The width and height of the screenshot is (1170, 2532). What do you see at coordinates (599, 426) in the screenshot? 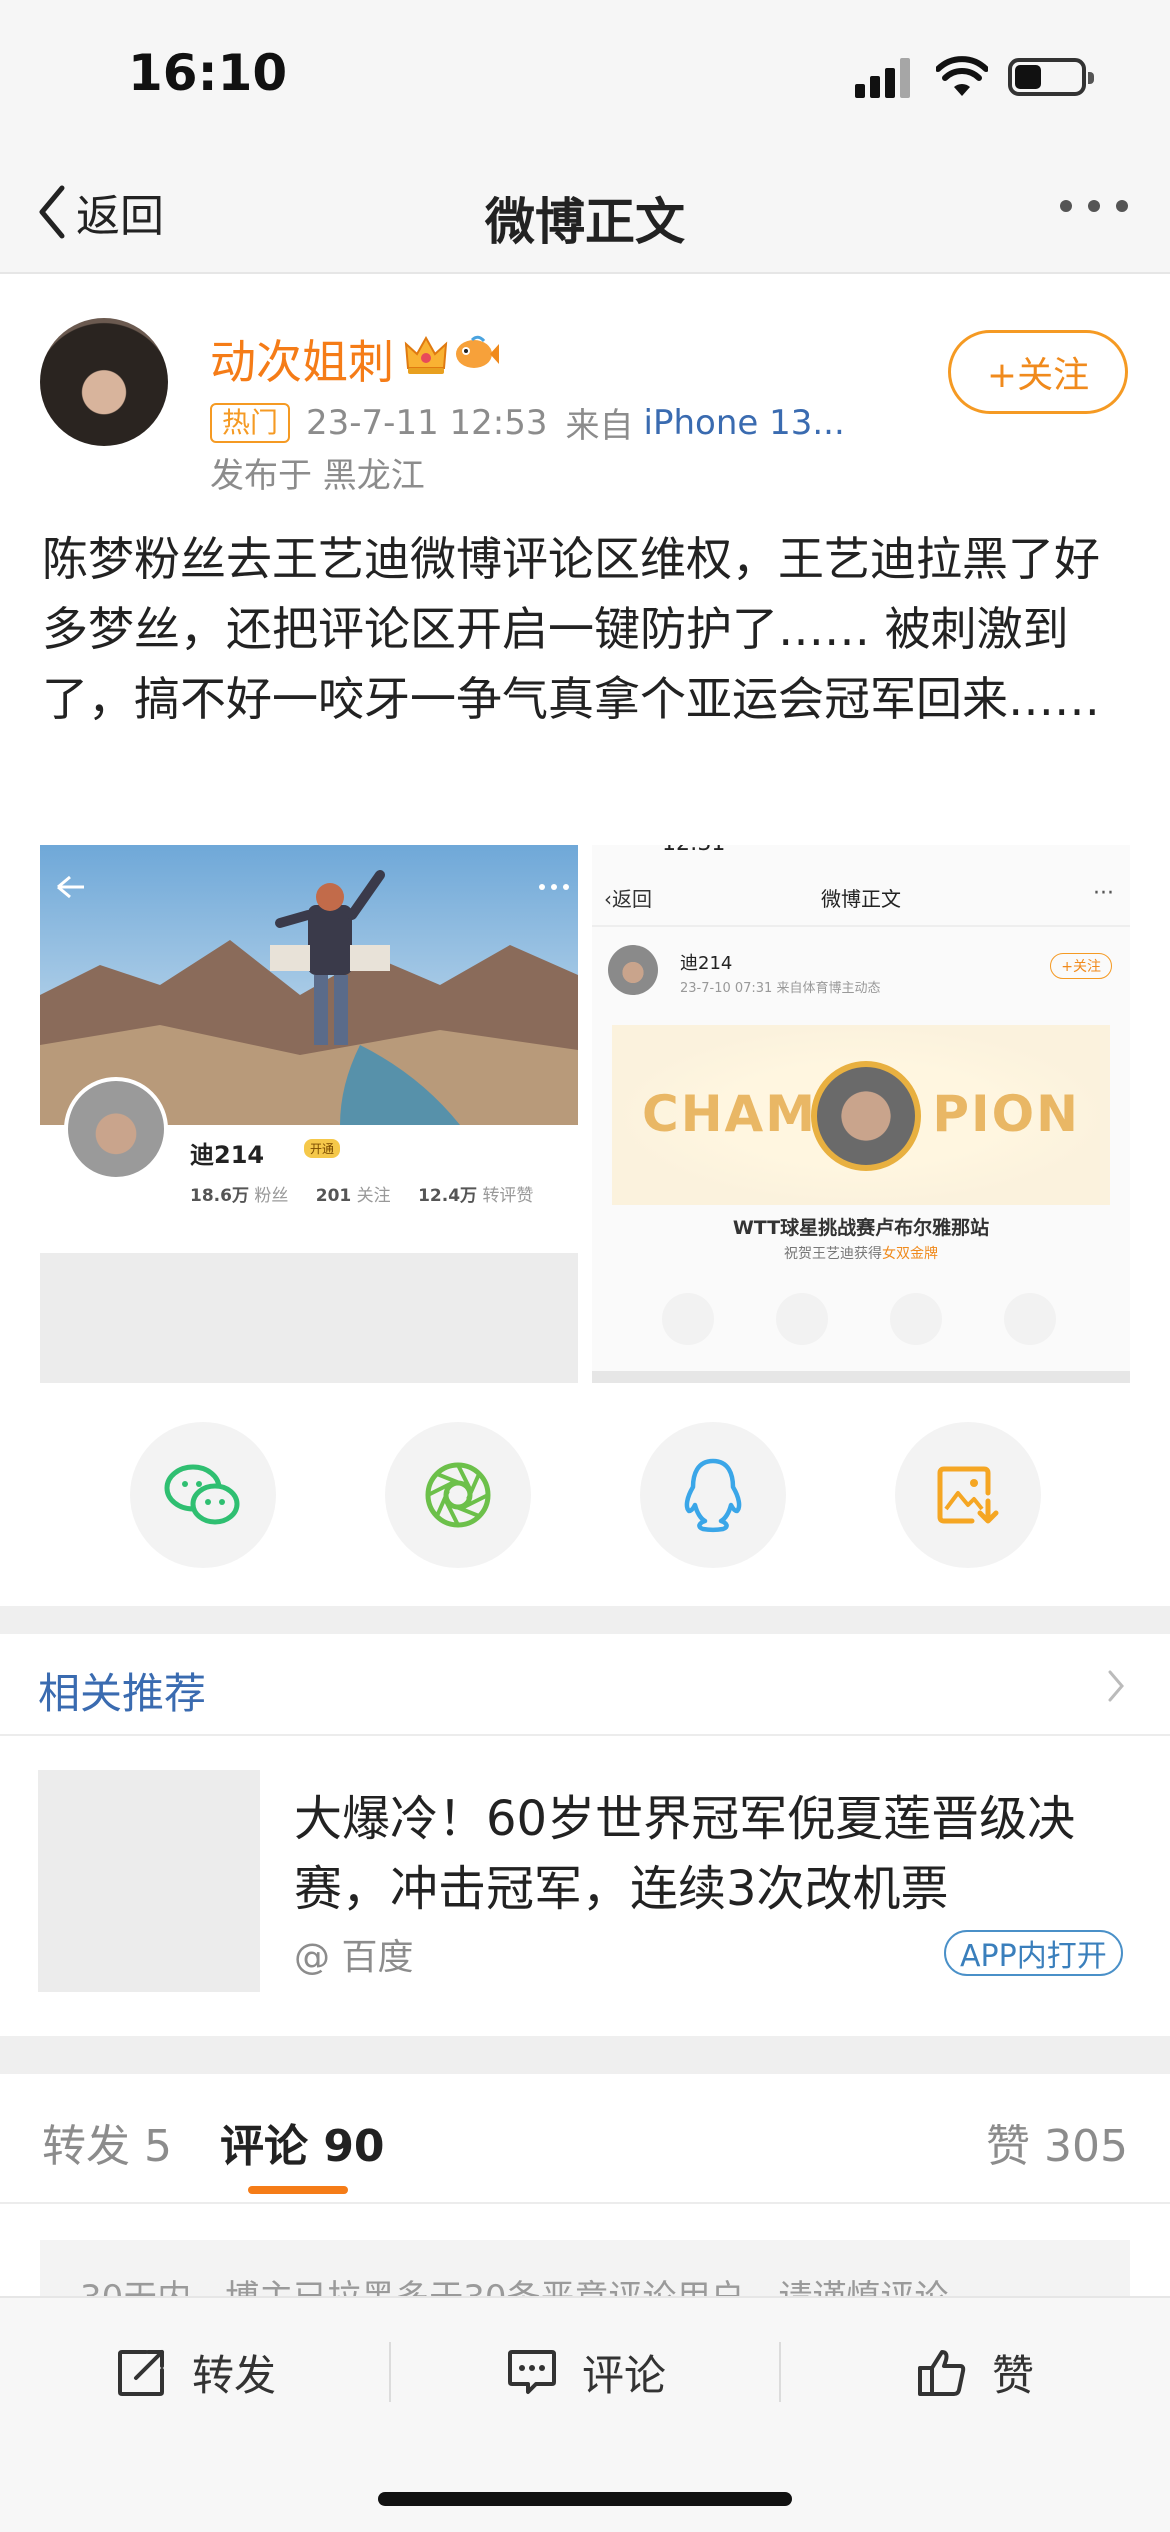
I see `source-prefix: 来自` at bounding box center [599, 426].